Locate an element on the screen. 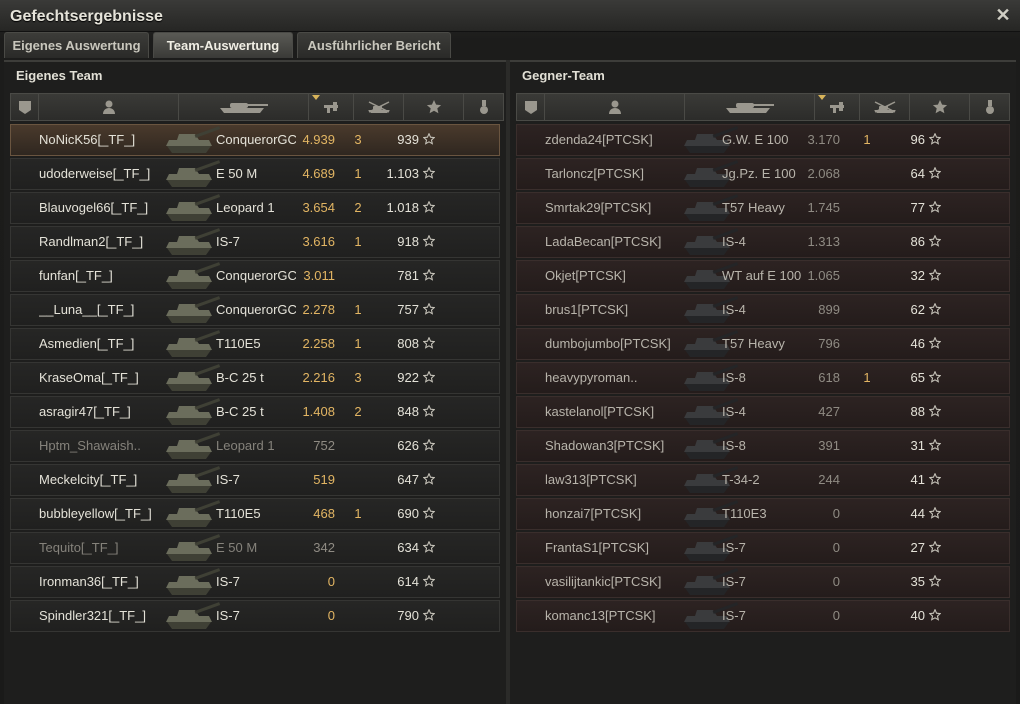  xp-value: 922 is located at coordinates (408, 377).